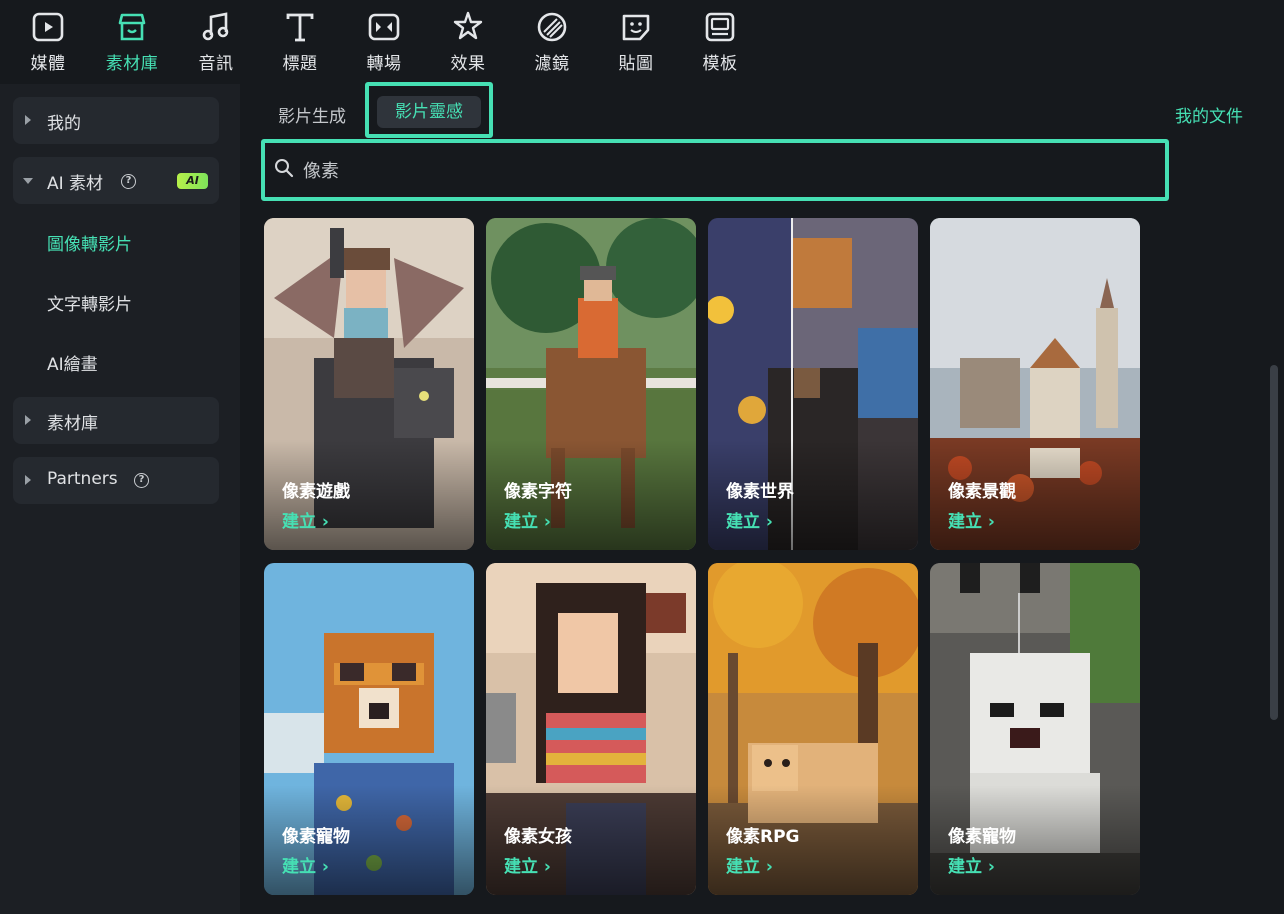 The image size is (1284, 914). What do you see at coordinates (636, 27) in the screenshot?
I see `sticker-icon` at bounding box center [636, 27].